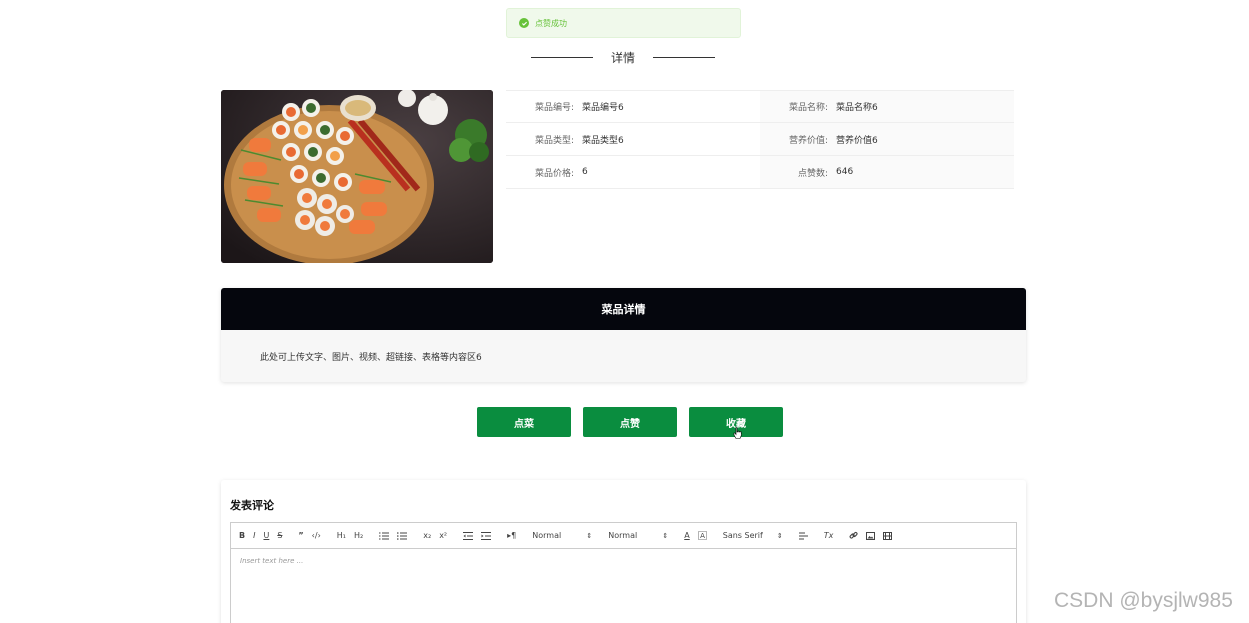  Describe the element at coordinates (633, 172) in the screenshot. I see `info-cell-price: 菜品价格: 6` at that location.